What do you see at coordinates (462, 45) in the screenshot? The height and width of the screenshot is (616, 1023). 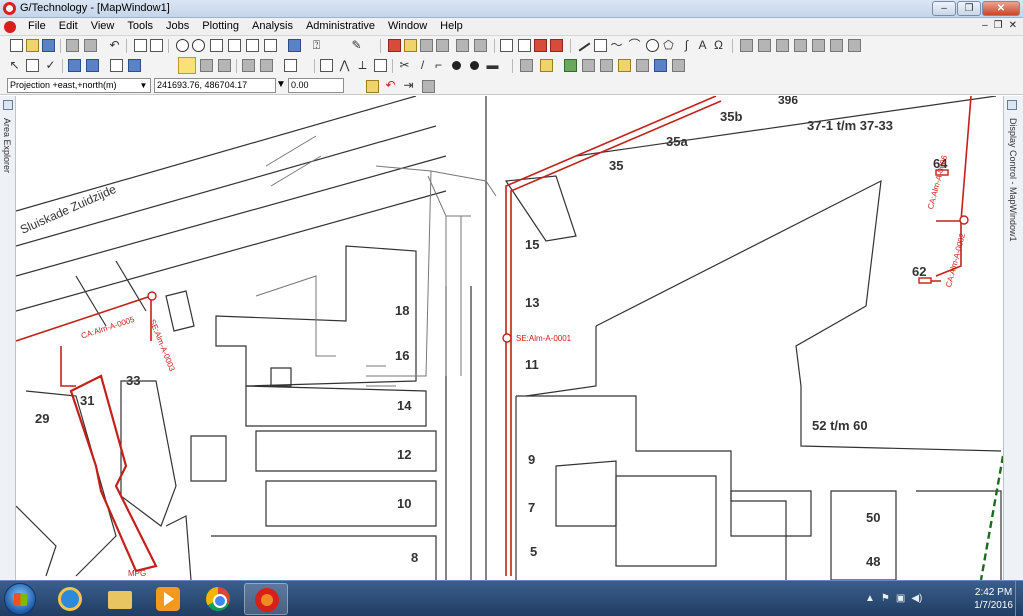 I see `delete-feature-icon` at bounding box center [462, 45].